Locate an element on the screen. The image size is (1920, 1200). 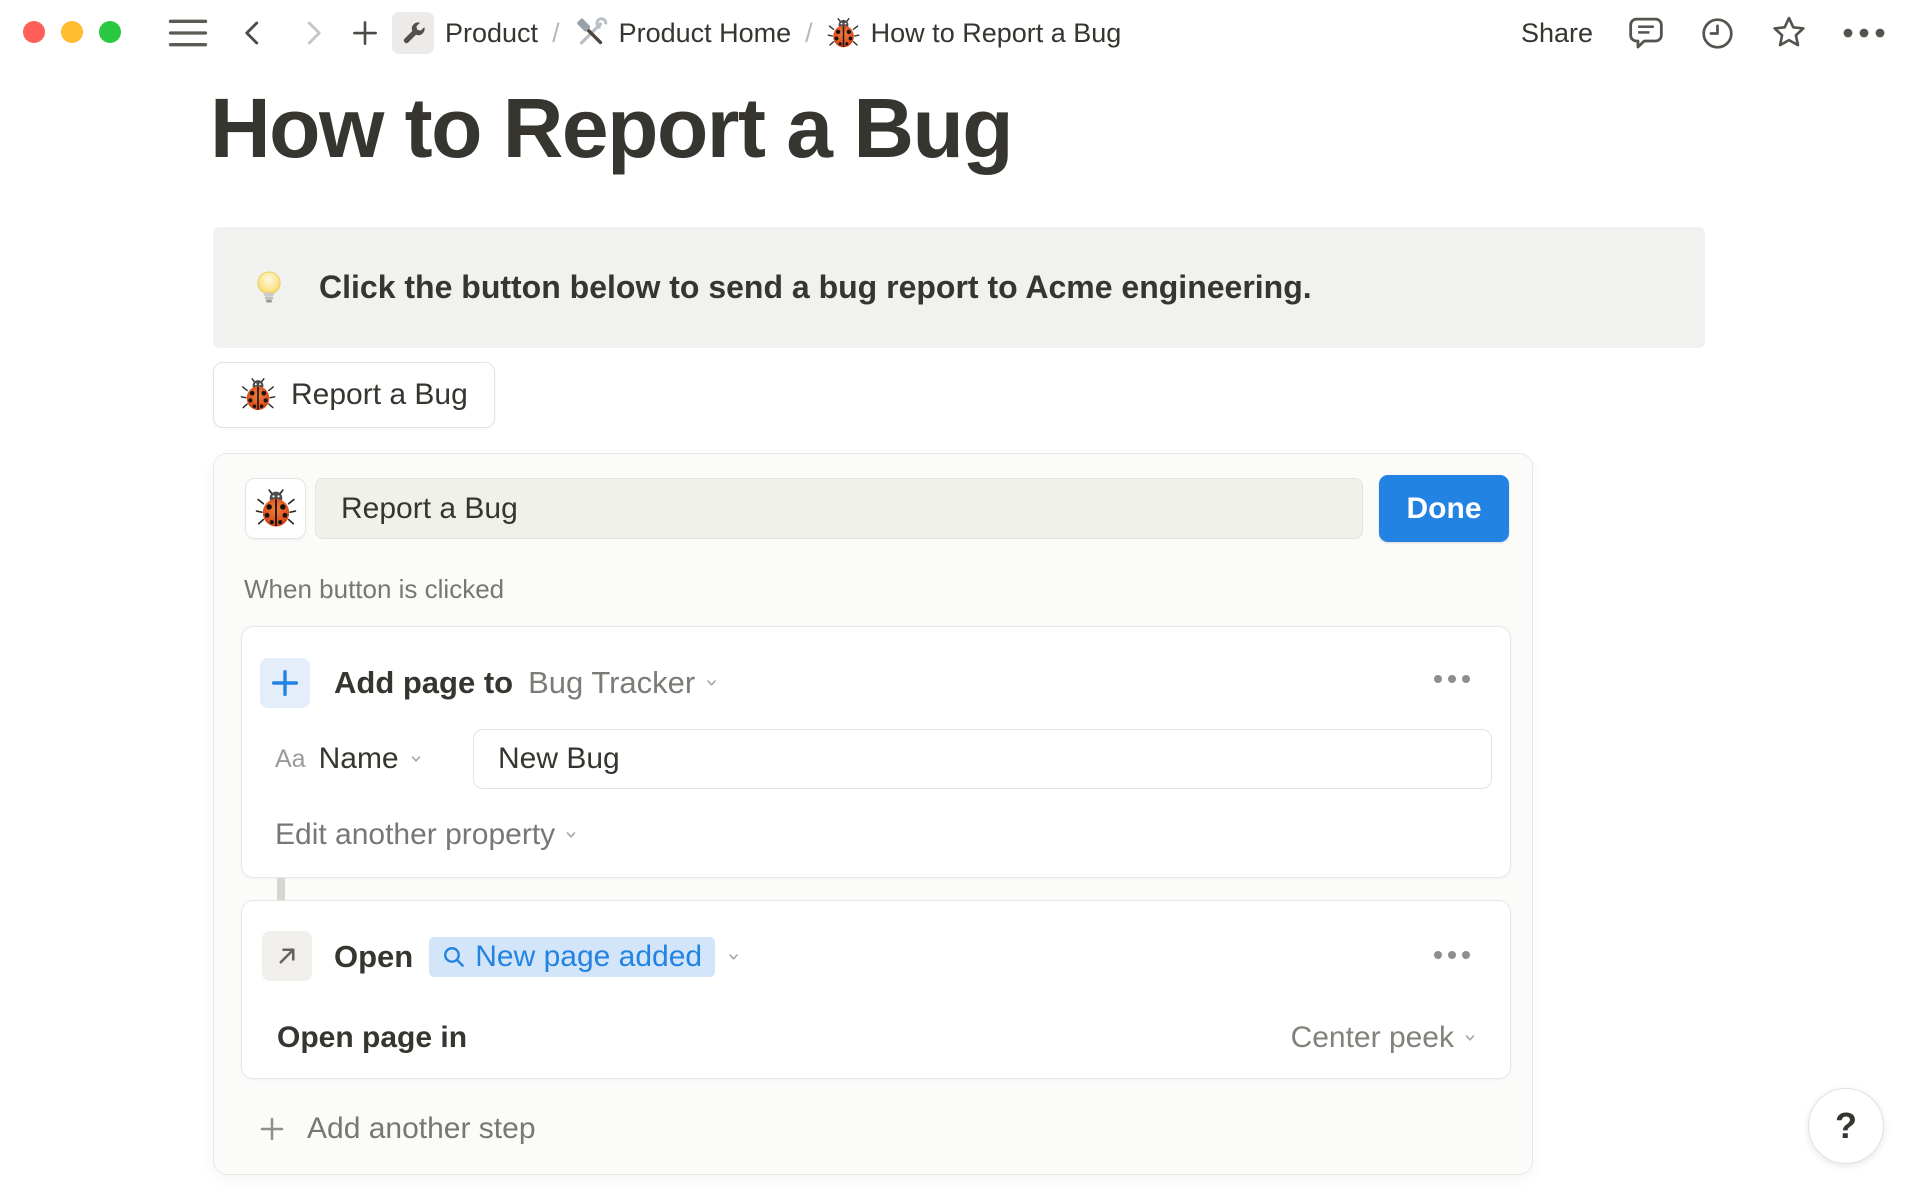
help-button: ? is located at coordinates (1846, 1126).